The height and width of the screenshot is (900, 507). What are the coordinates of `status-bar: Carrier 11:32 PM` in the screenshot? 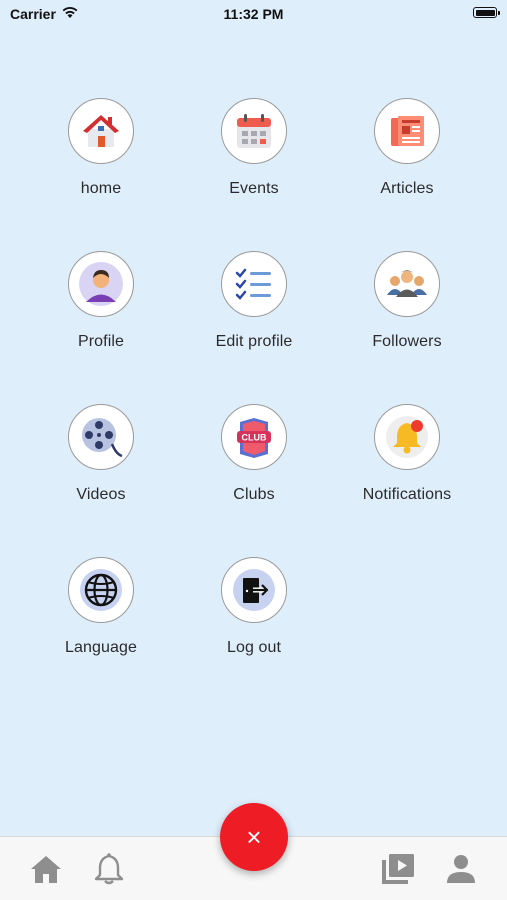 It's located at (253, 14).